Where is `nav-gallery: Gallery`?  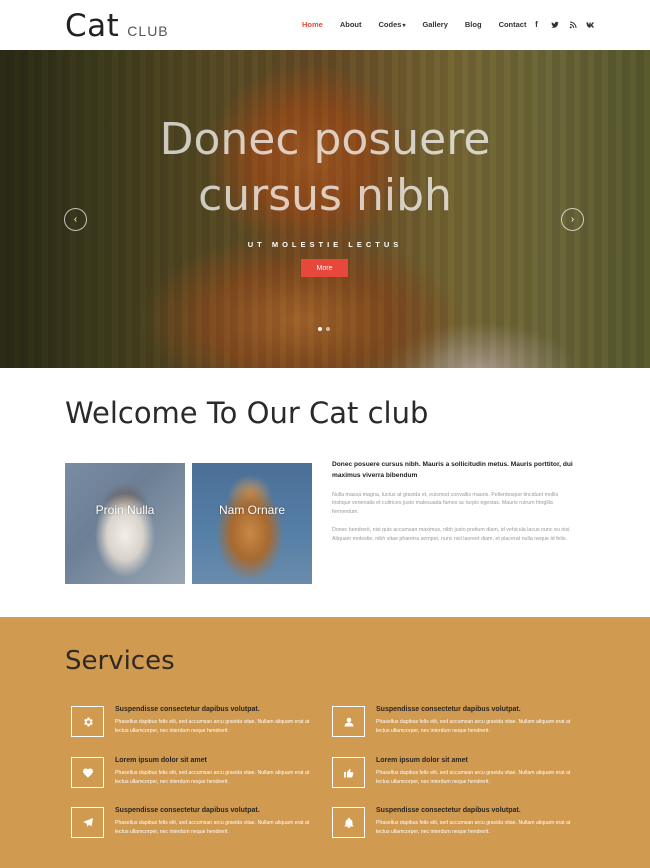
nav-gallery: Gallery is located at coordinates (434, 24).